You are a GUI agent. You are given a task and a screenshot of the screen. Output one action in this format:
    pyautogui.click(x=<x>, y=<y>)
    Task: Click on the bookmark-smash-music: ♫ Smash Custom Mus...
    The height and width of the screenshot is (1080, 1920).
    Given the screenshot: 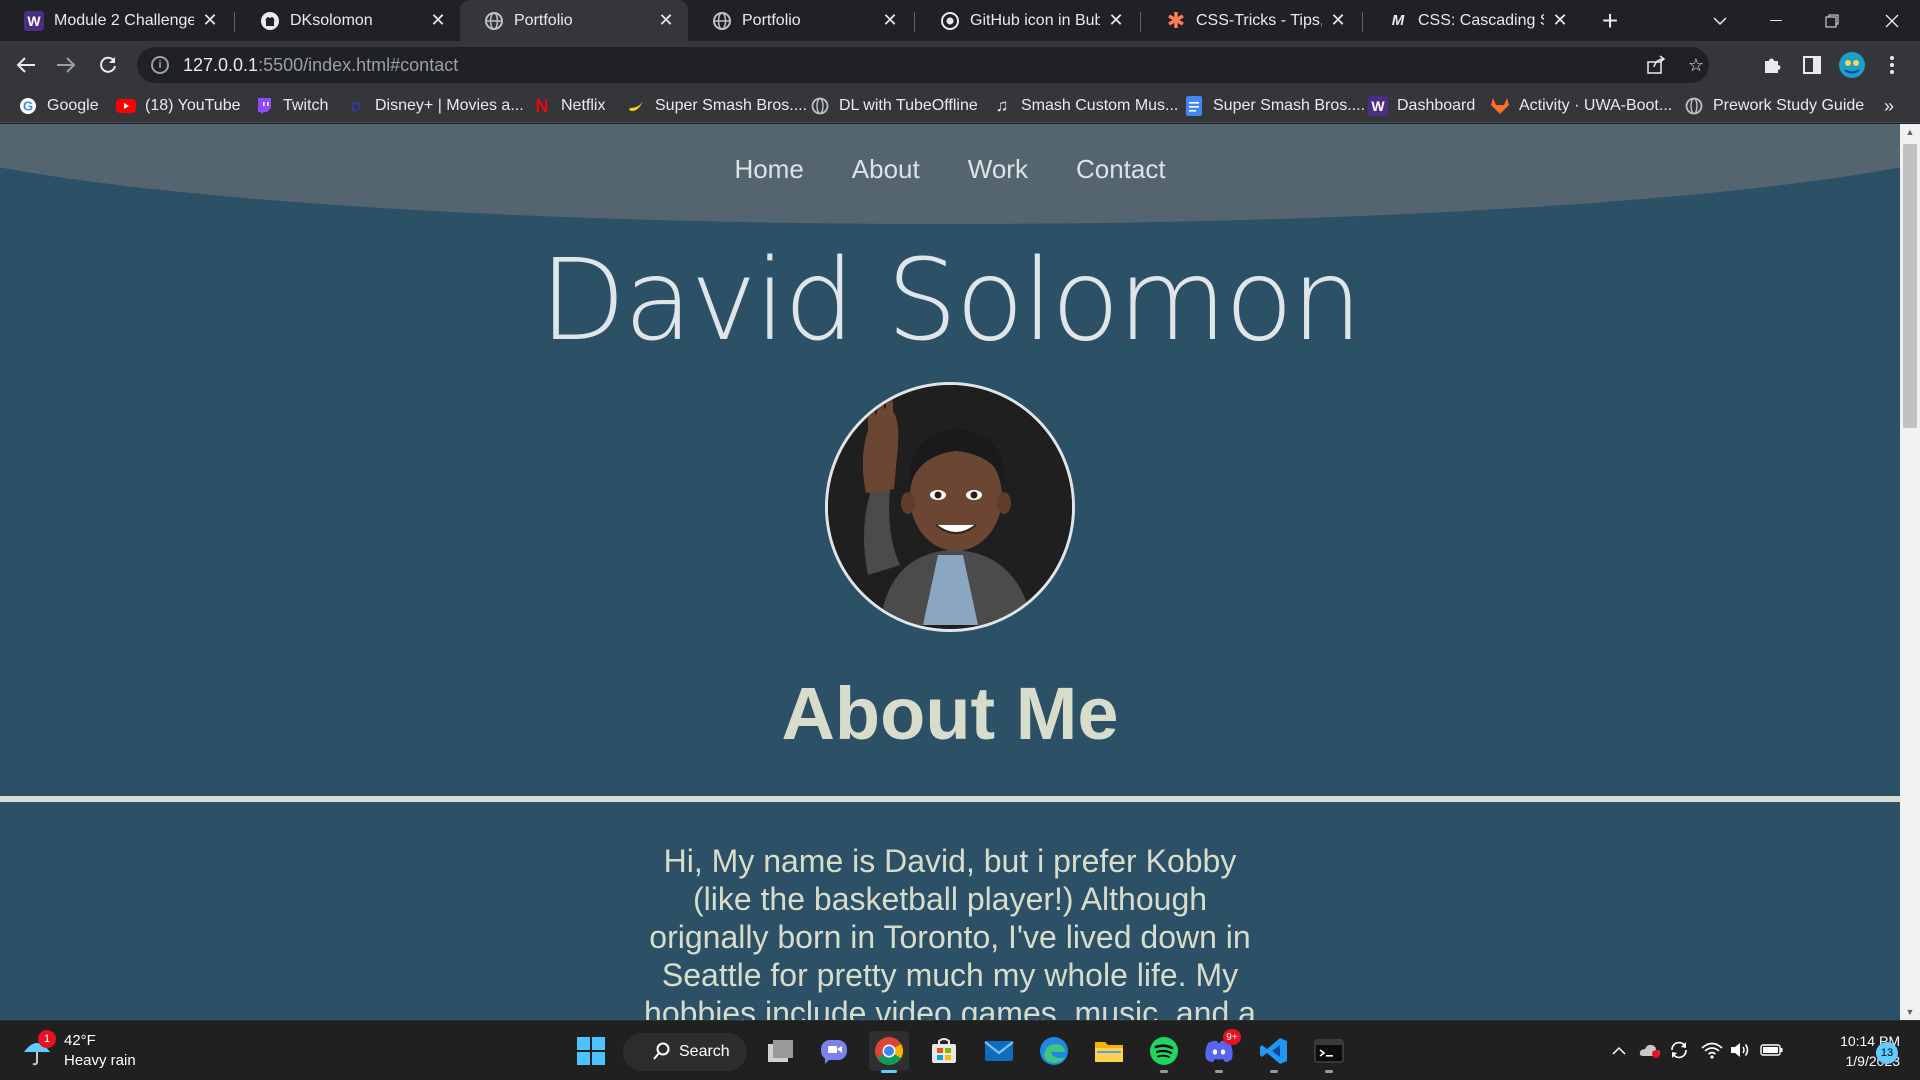 What is the action you would take?
    pyautogui.click(x=1085, y=106)
    